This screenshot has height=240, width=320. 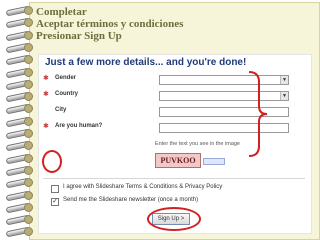 What do you see at coordinates (79, 36) in the screenshot?
I see `instruction-line-3: Presionar Sign Up` at bounding box center [79, 36].